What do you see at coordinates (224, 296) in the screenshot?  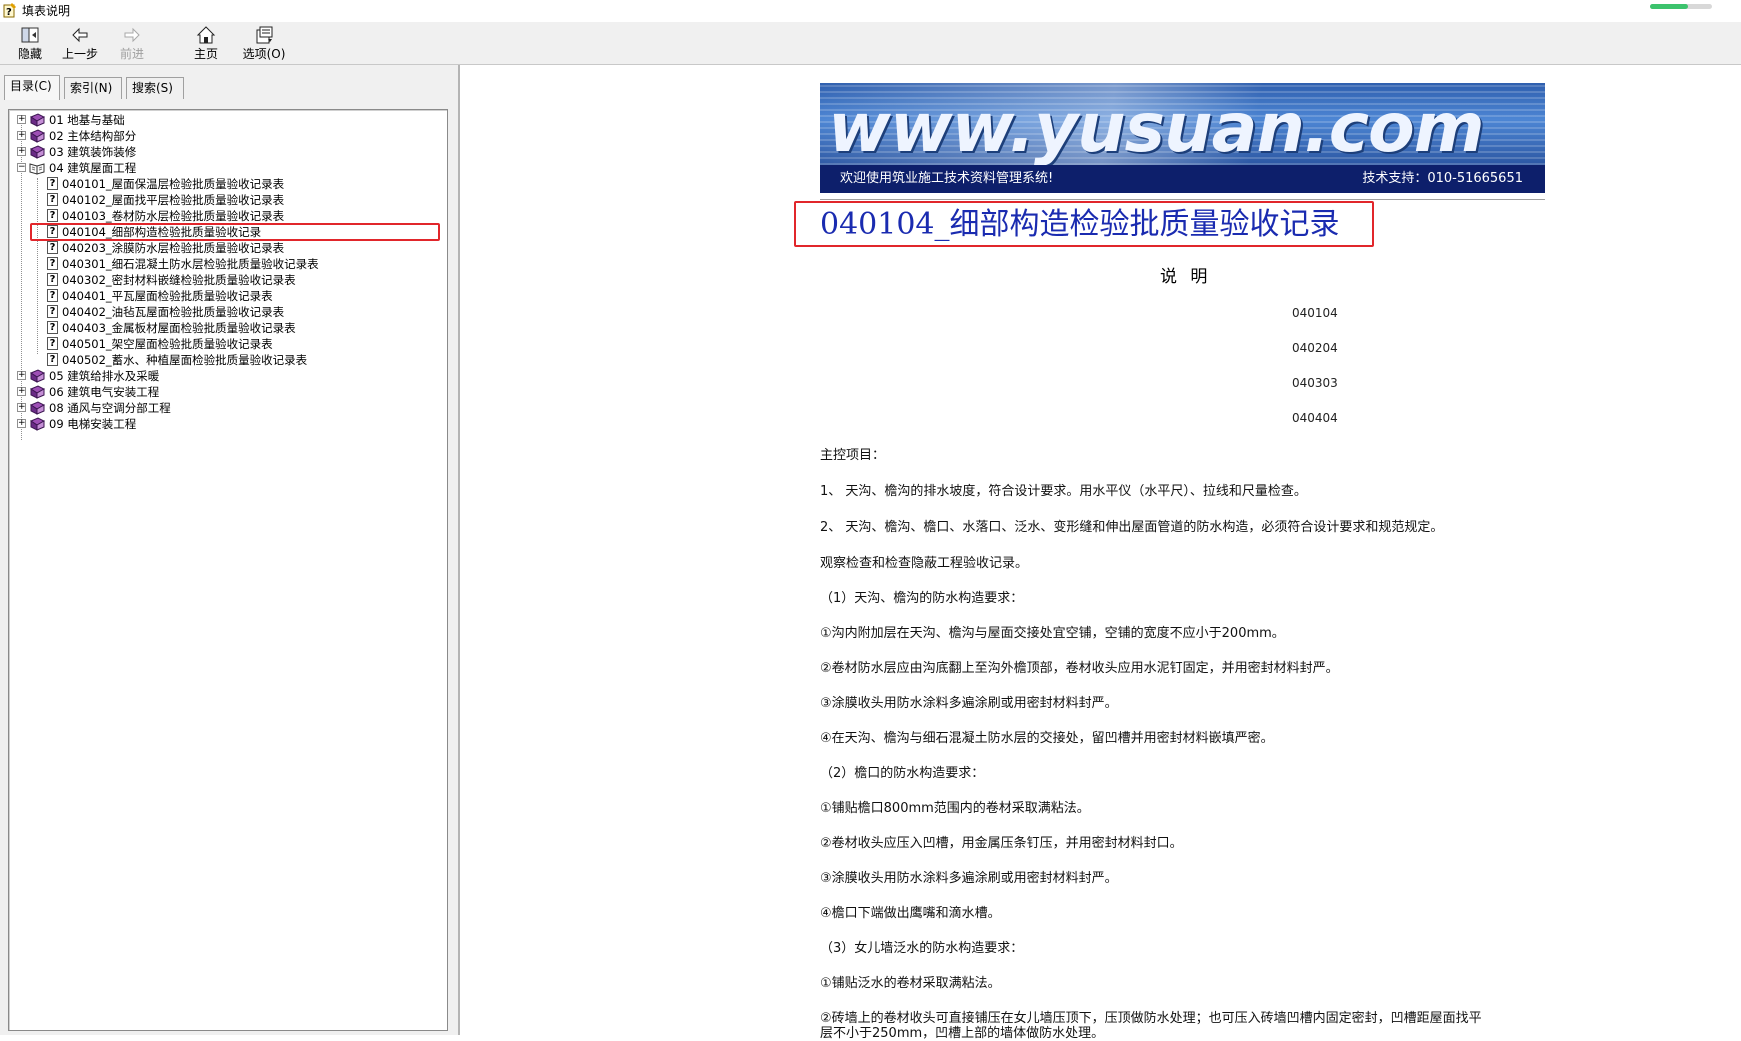 I see `tree-leaf: ? 040401_平瓦屋面检验批质量验收记录表` at bounding box center [224, 296].